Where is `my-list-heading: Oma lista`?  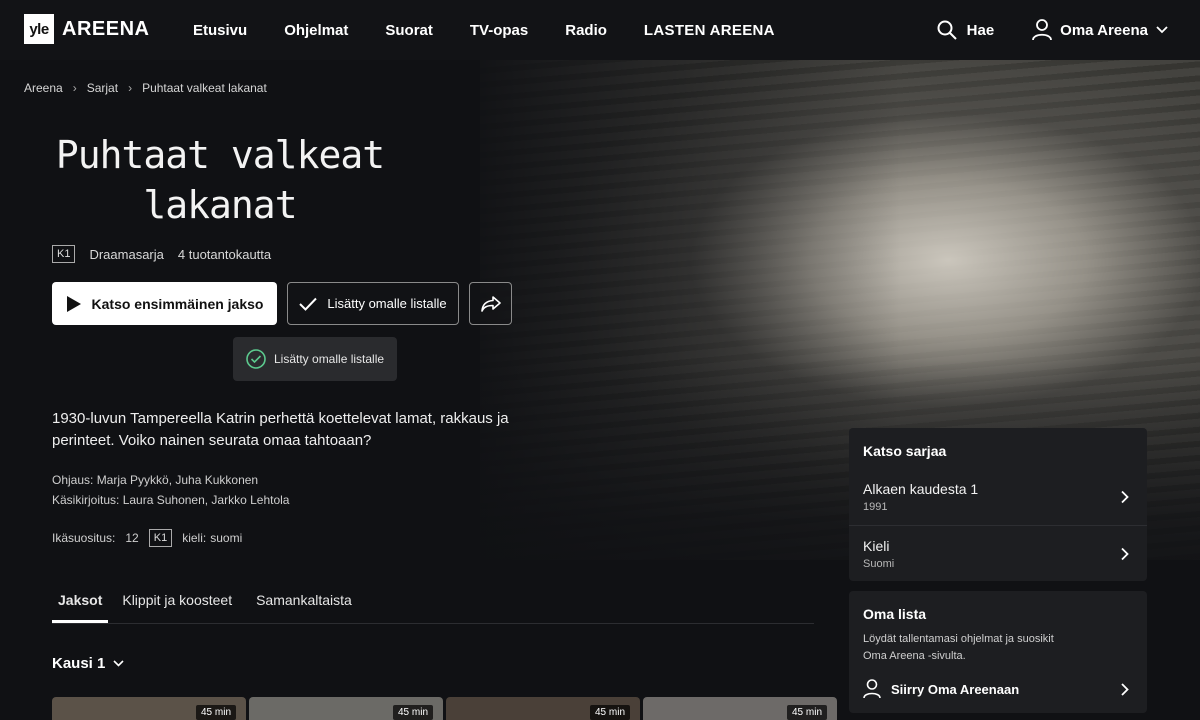 my-list-heading: Oma lista is located at coordinates (895, 614).